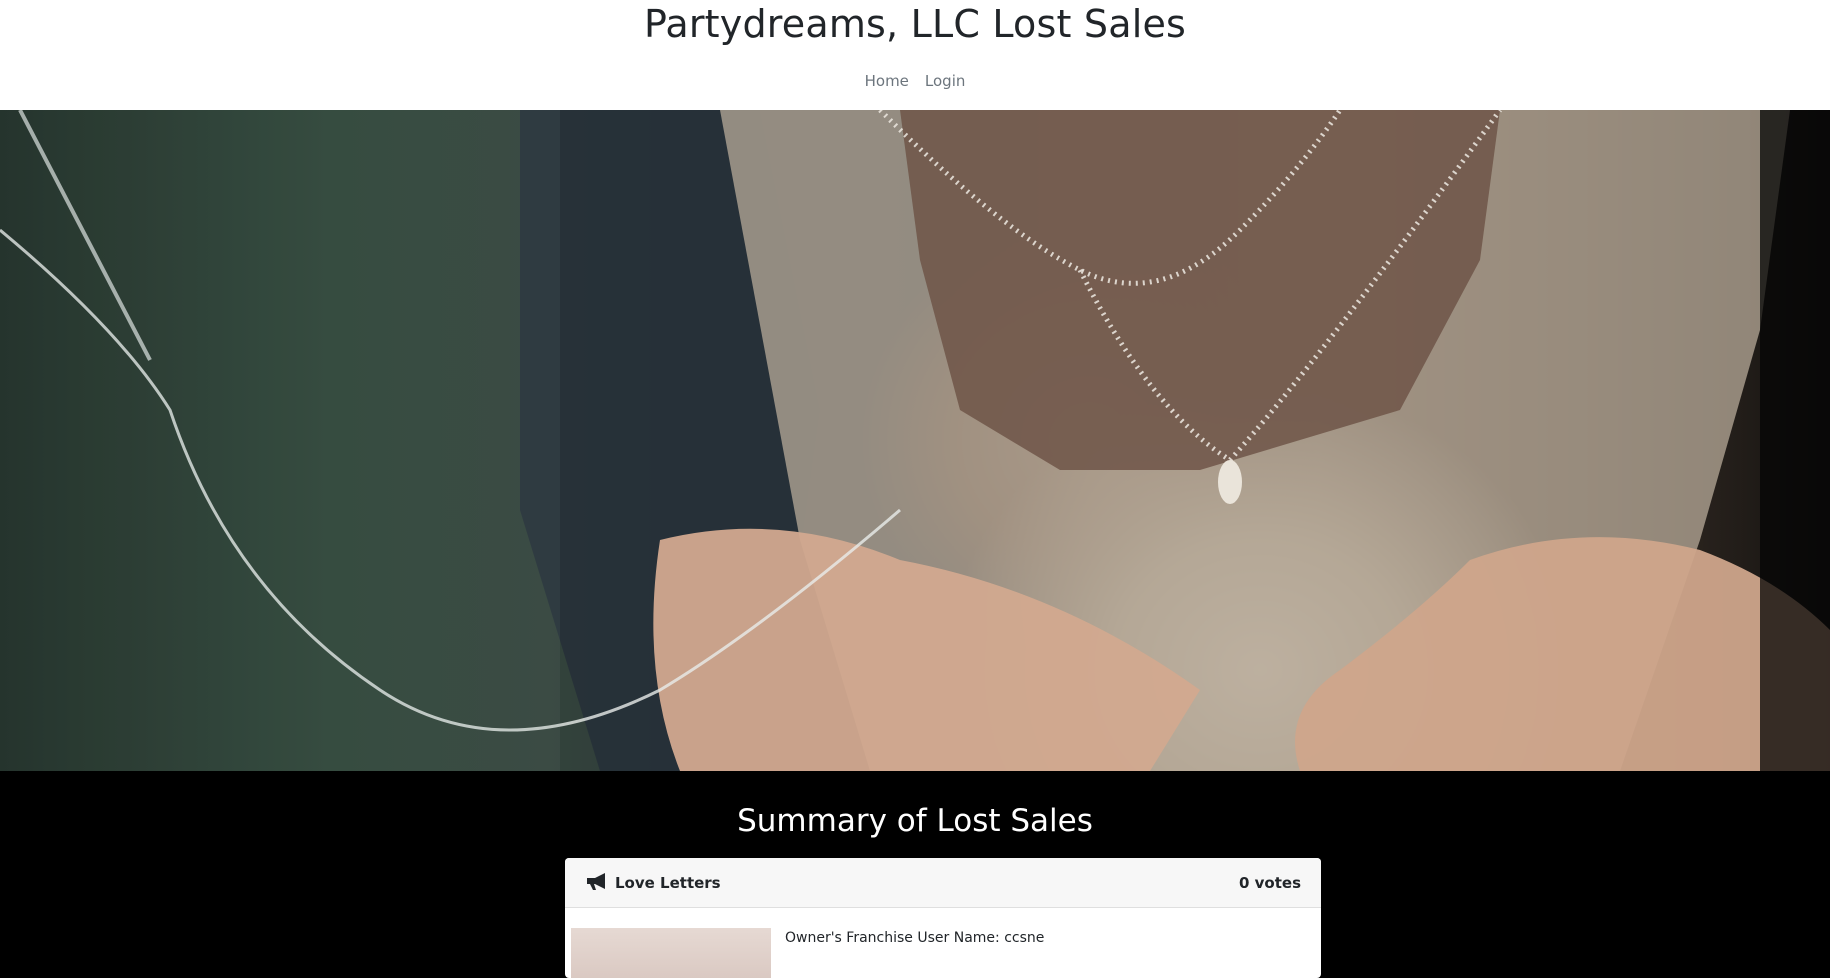 This screenshot has height=978, width=1830. What do you see at coordinates (915, 24) in the screenshot?
I see `page-title: Partydreams, LLC Lost Sales` at bounding box center [915, 24].